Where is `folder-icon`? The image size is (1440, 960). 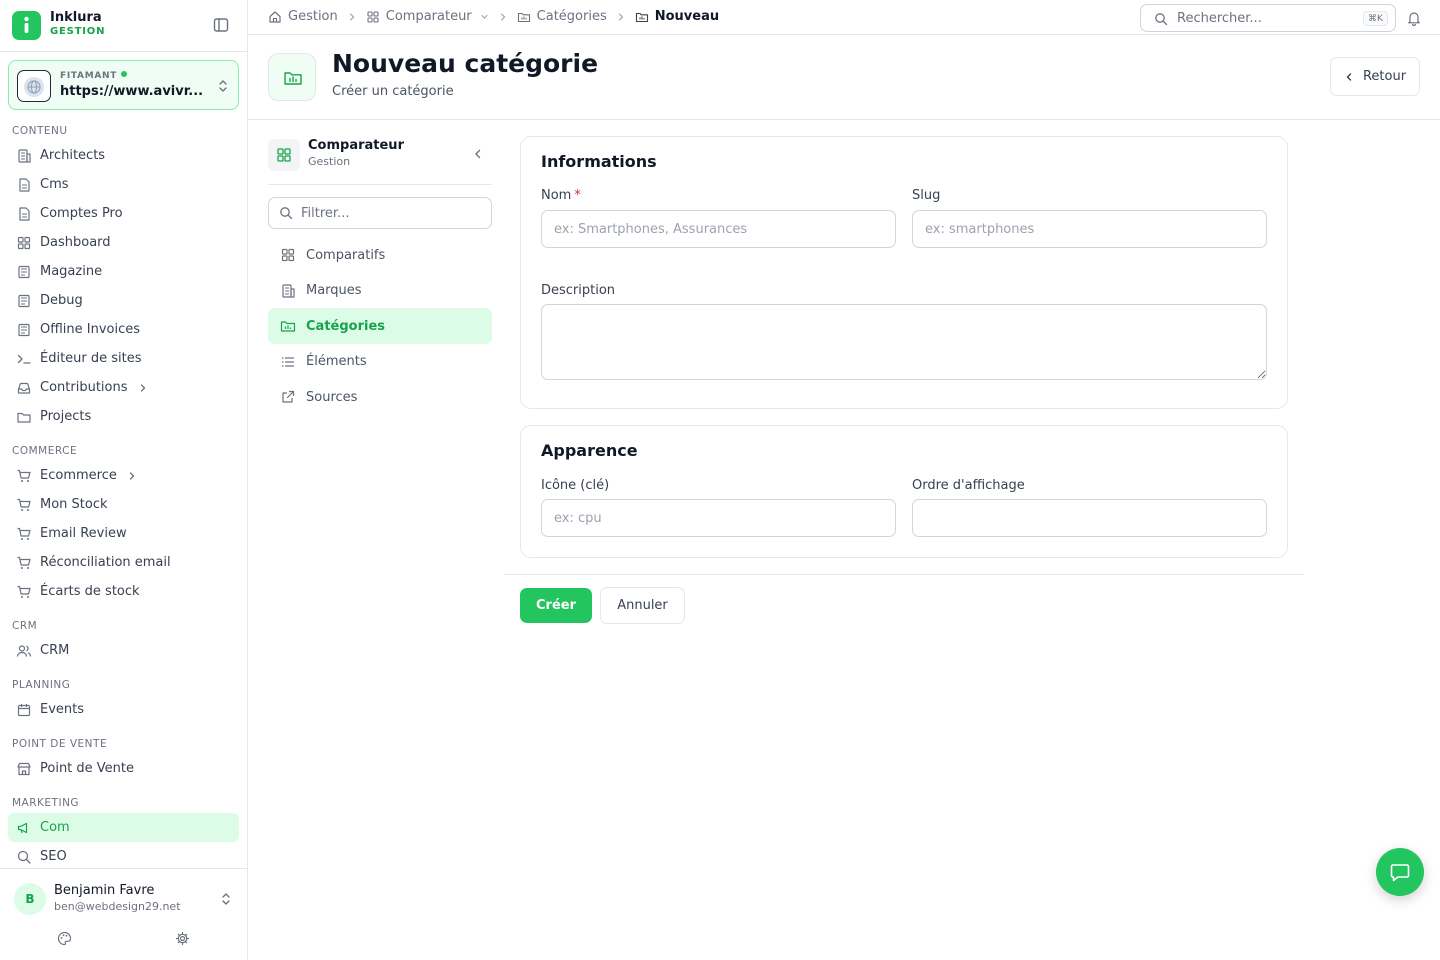 folder-icon is located at coordinates (24, 417).